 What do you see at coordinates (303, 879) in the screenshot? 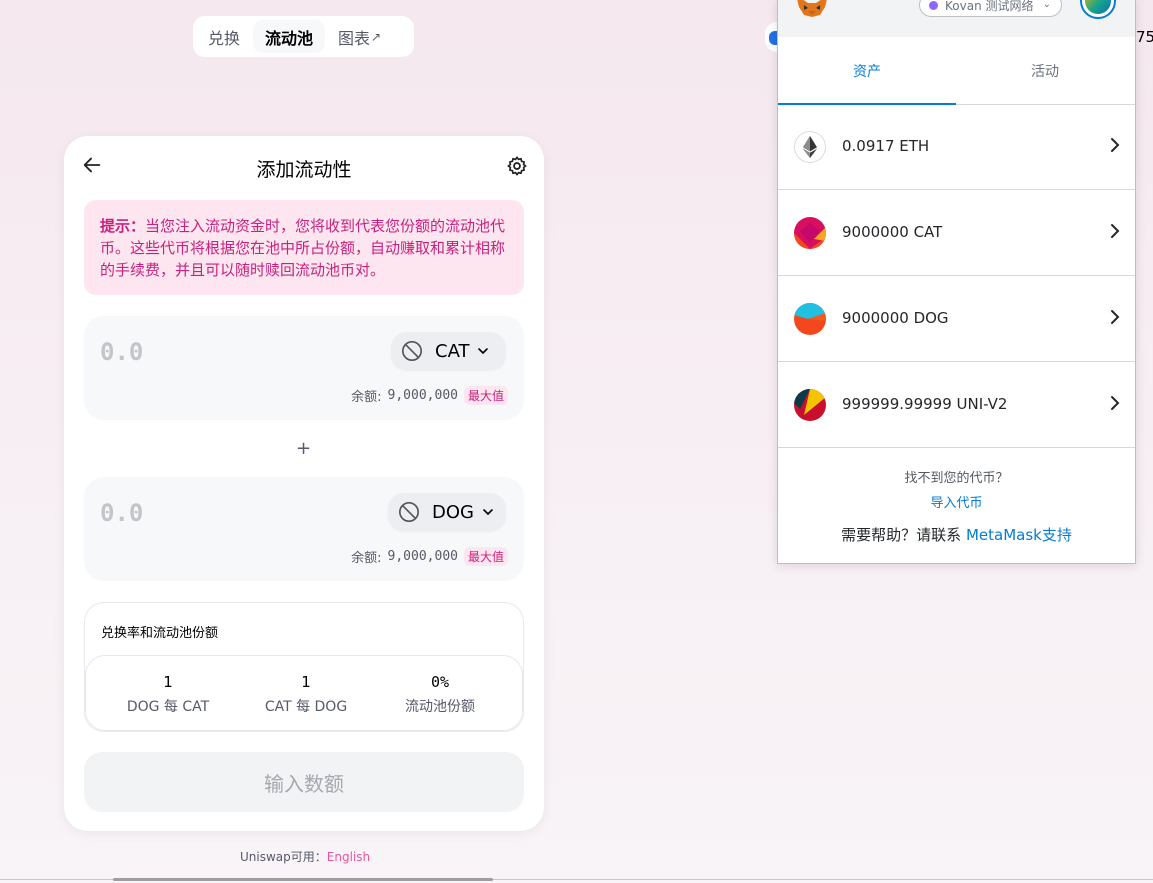
I see `horizontal-scrollbar` at bounding box center [303, 879].